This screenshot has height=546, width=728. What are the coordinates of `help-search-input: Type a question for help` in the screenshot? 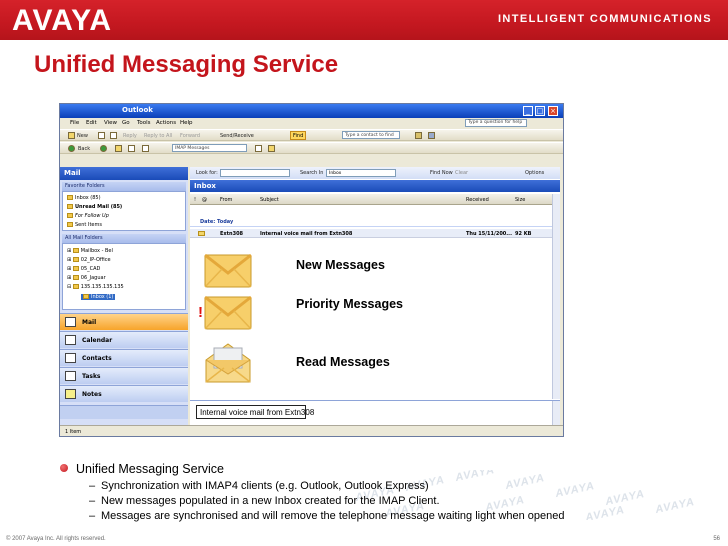 It's located at (496, 123).